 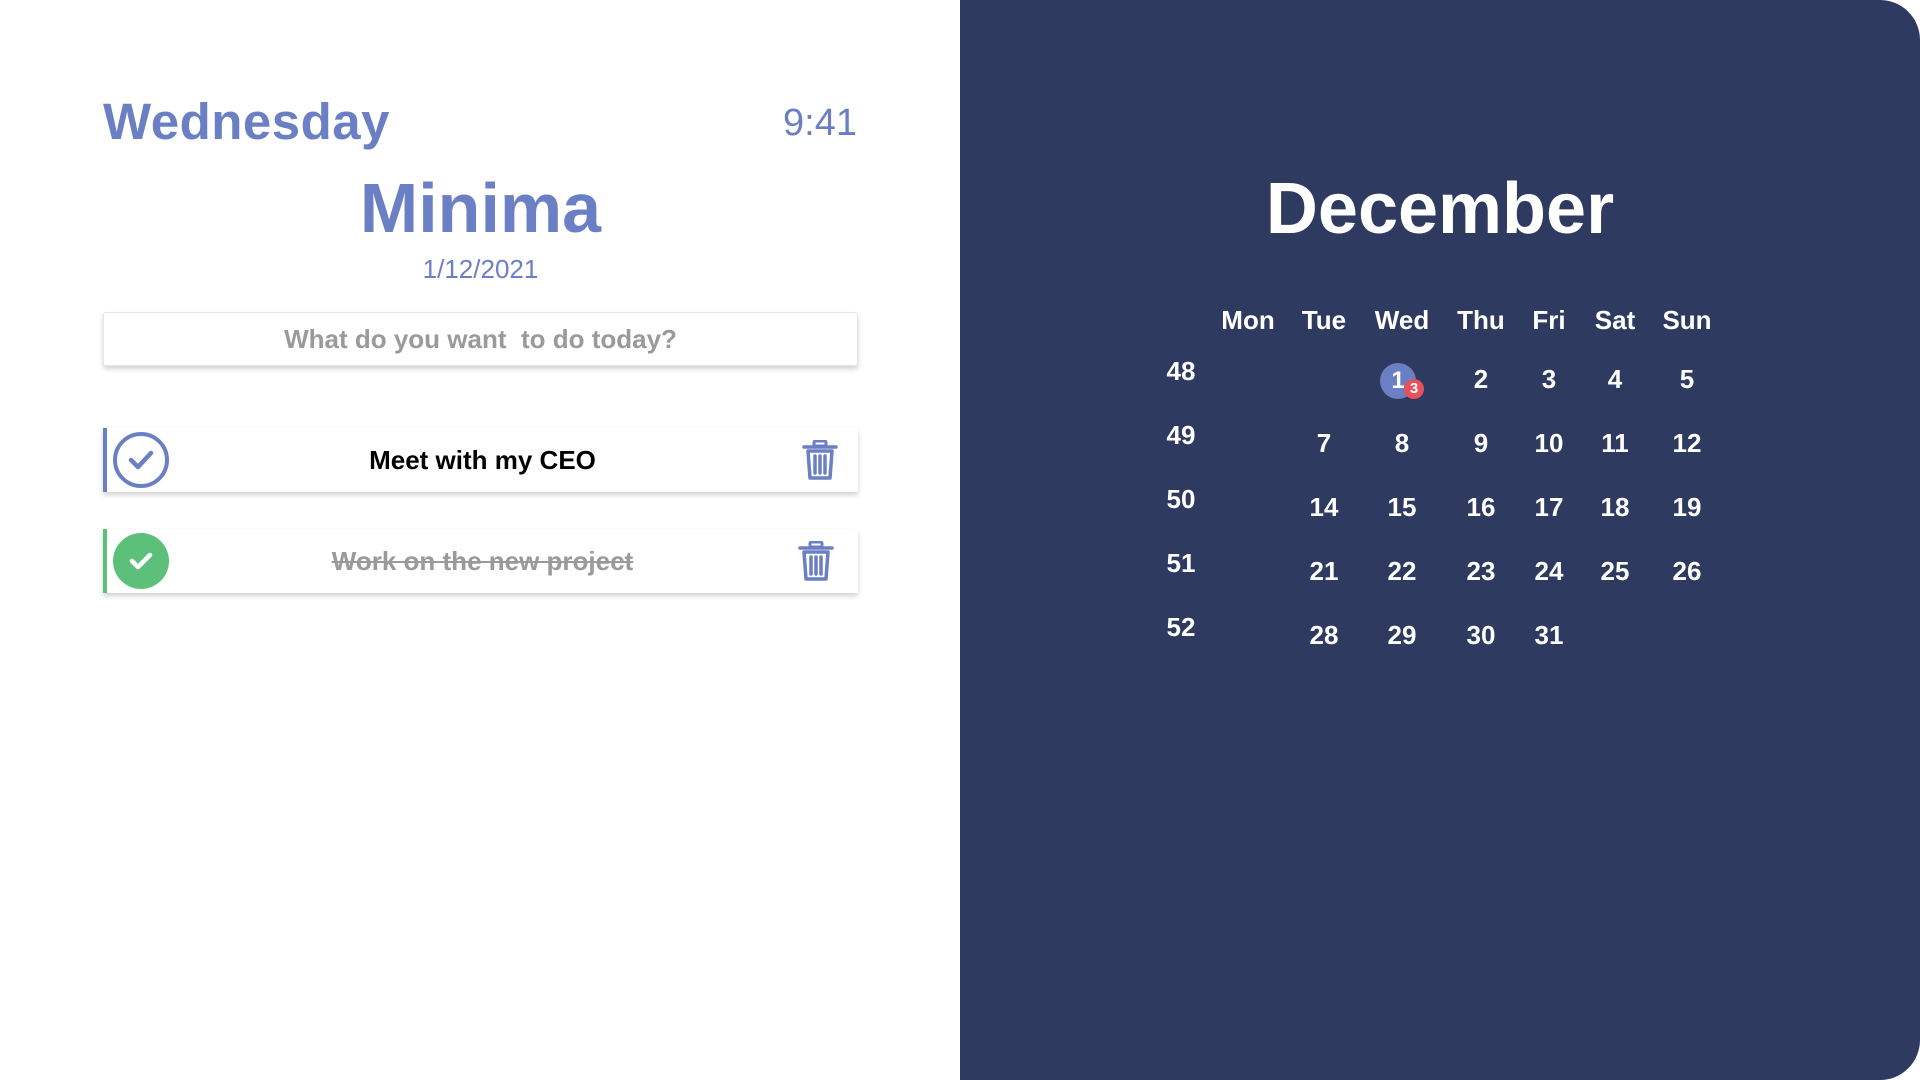 I want to click on calendar-day: 4, so click(x=1615, y=379).